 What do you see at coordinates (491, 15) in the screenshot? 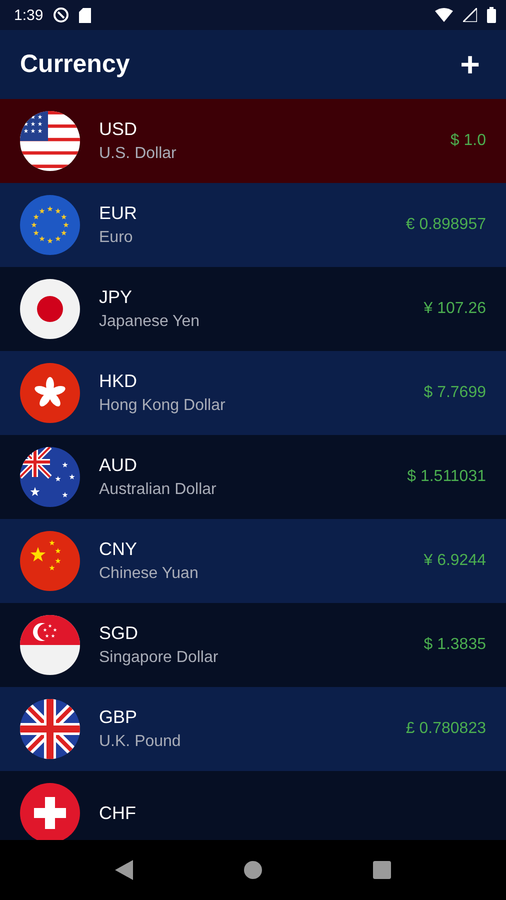
I see `battery-icon` at bounding box center [491, 15].